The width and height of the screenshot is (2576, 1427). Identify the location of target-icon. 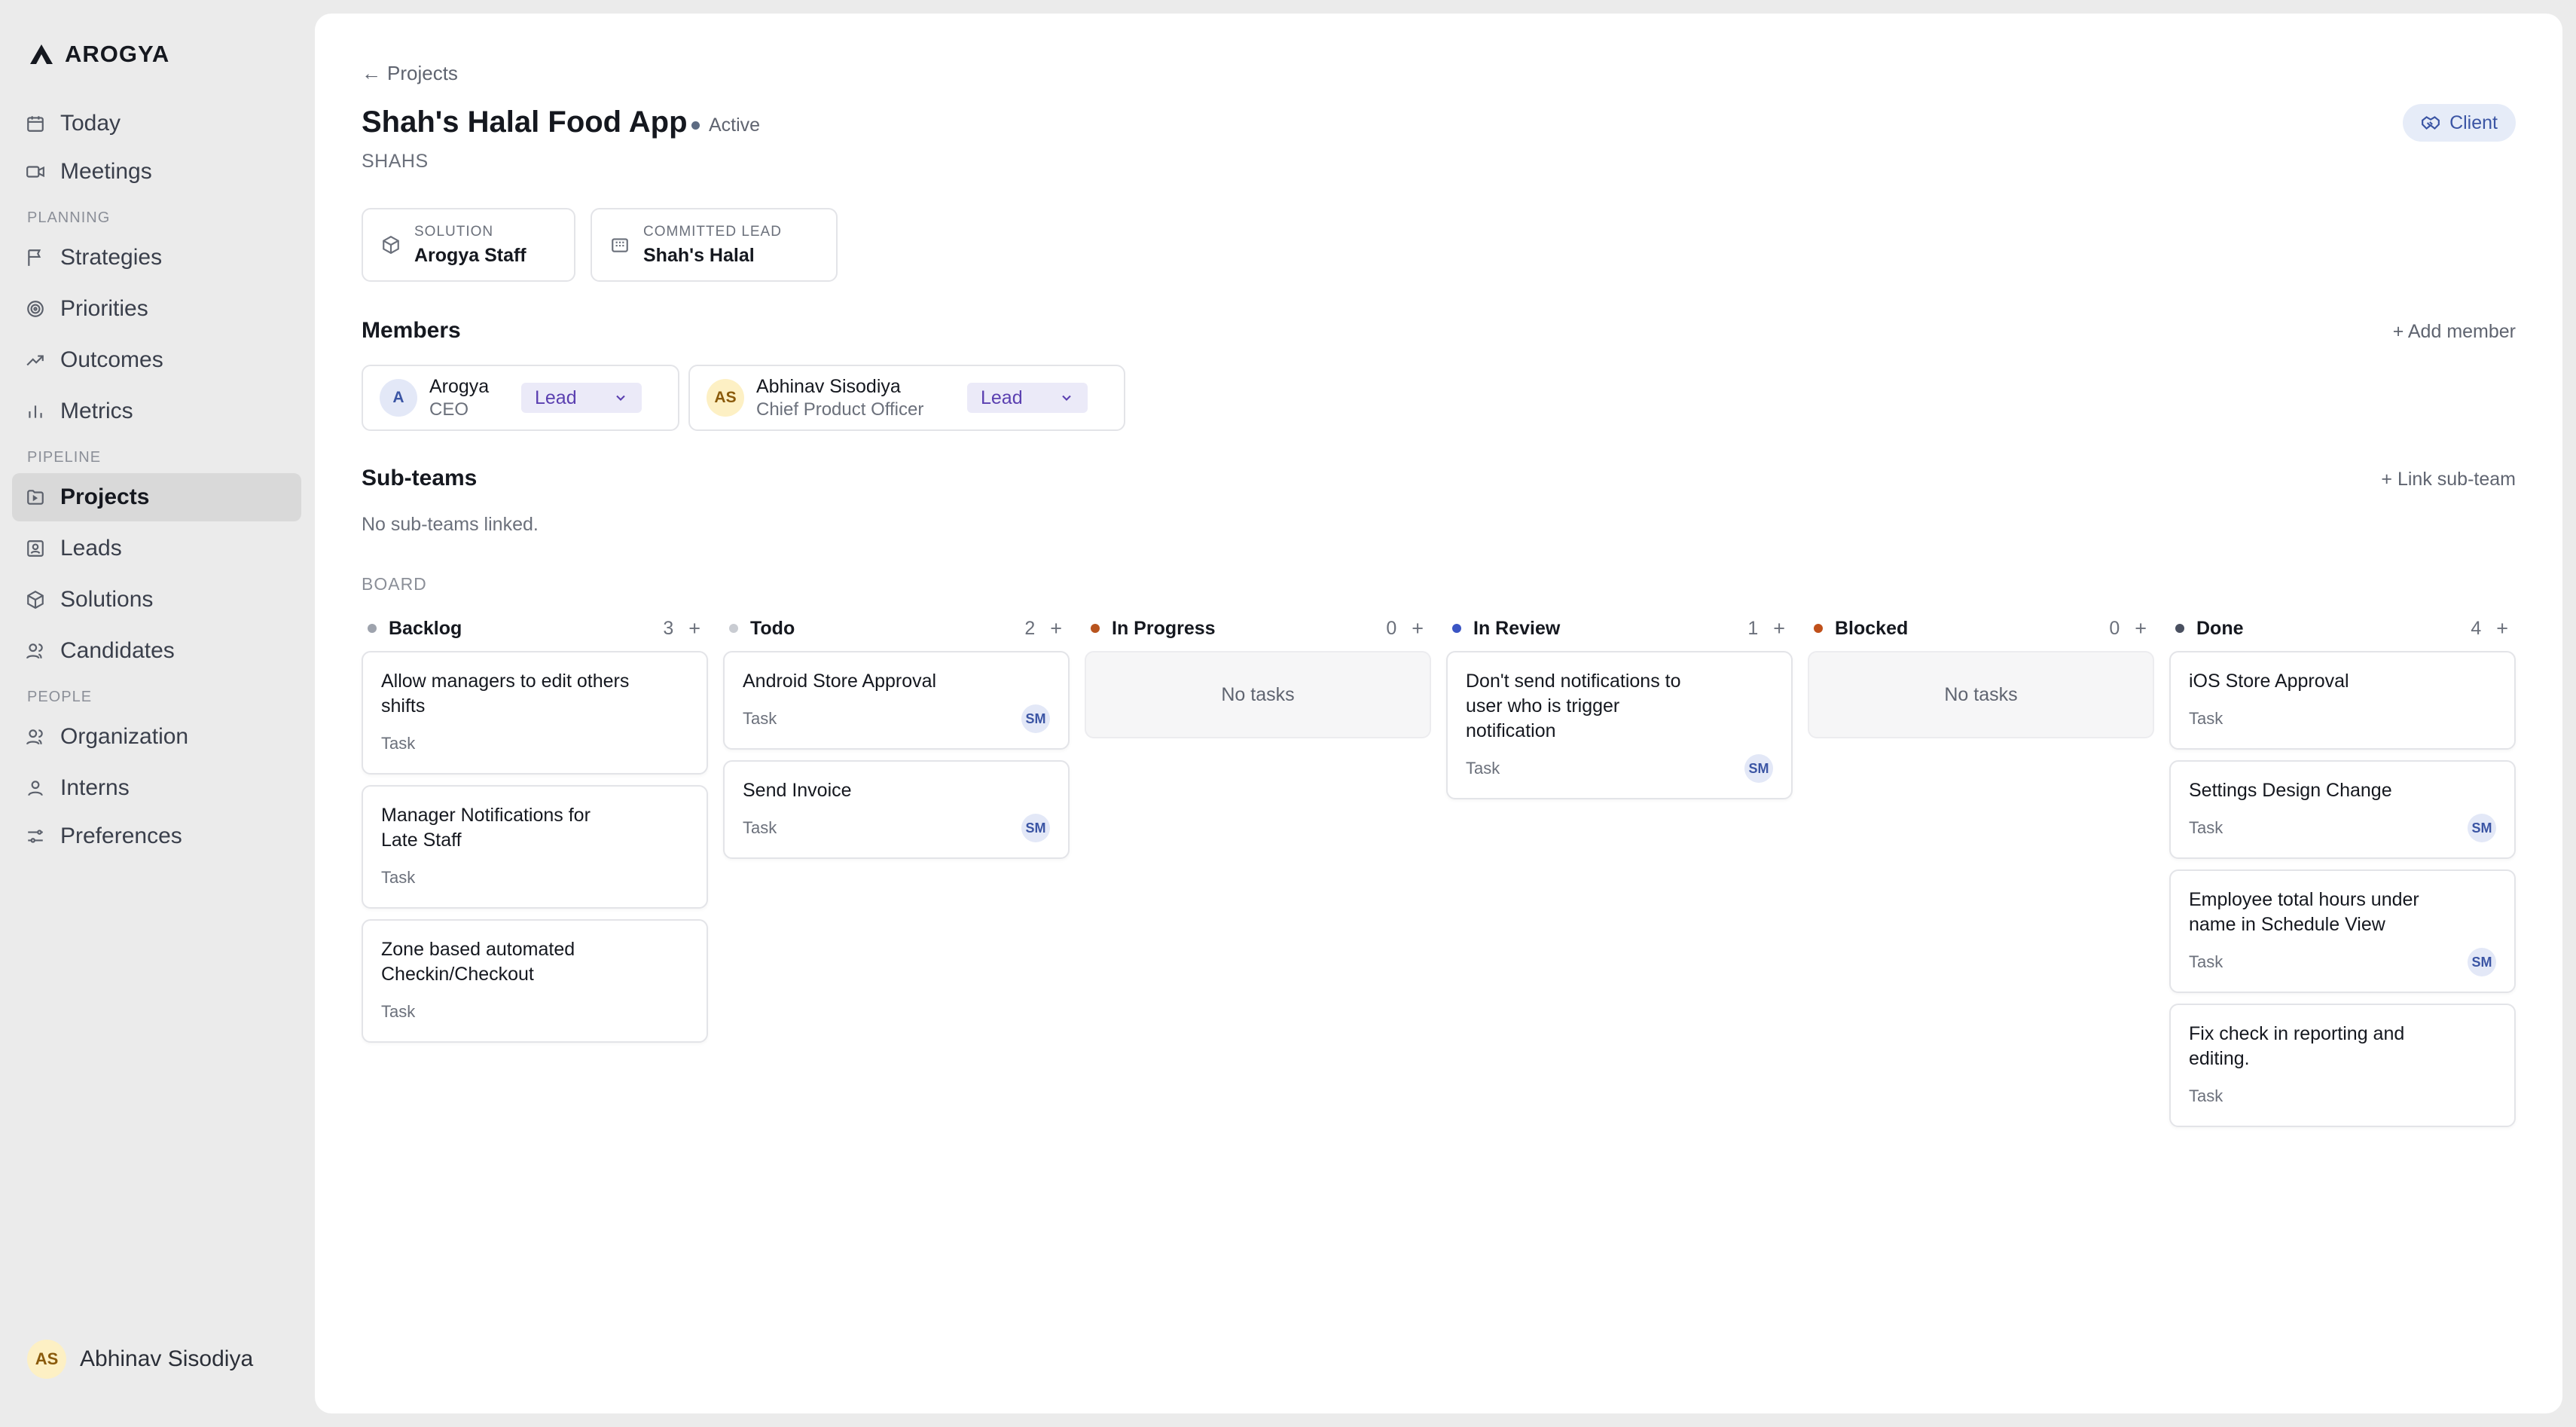
(35, 309).